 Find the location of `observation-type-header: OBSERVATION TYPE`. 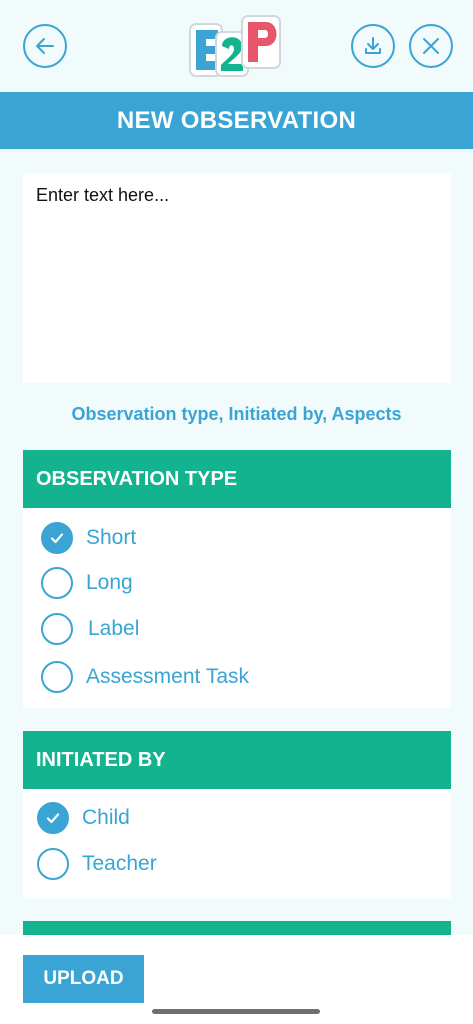

observation-type-header: OBSERVATION TYPE is located at coordinates (237, 479).